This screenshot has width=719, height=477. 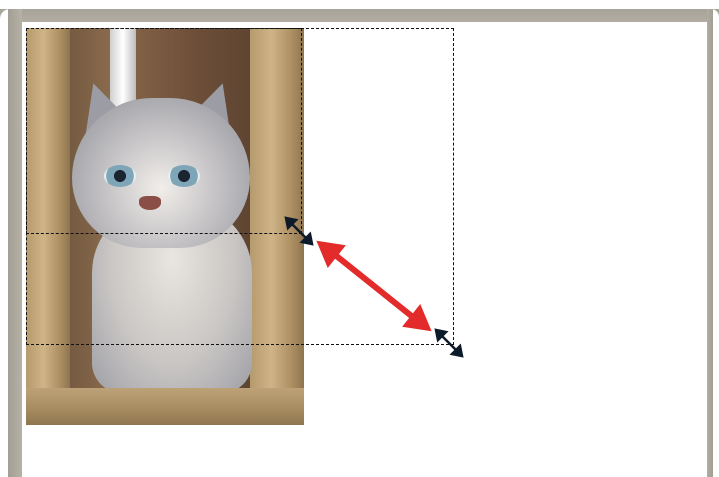 What do you see at coordinates (713, 243) in the screenshot?
I see `window-frame-right` at bounding box center [713, 243].